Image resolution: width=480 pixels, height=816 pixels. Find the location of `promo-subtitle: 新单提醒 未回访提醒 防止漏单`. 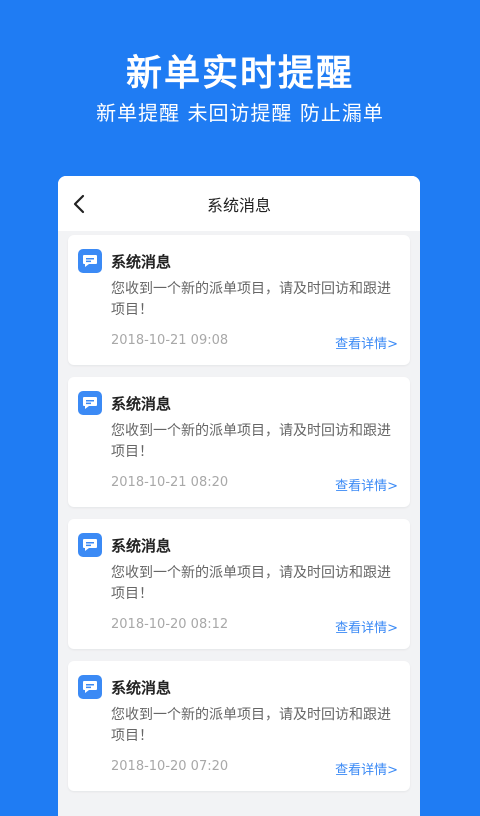

promo-subtitle: 新单提醒 未回访提醒 防止漏单 is located at coordinates (240, 113).